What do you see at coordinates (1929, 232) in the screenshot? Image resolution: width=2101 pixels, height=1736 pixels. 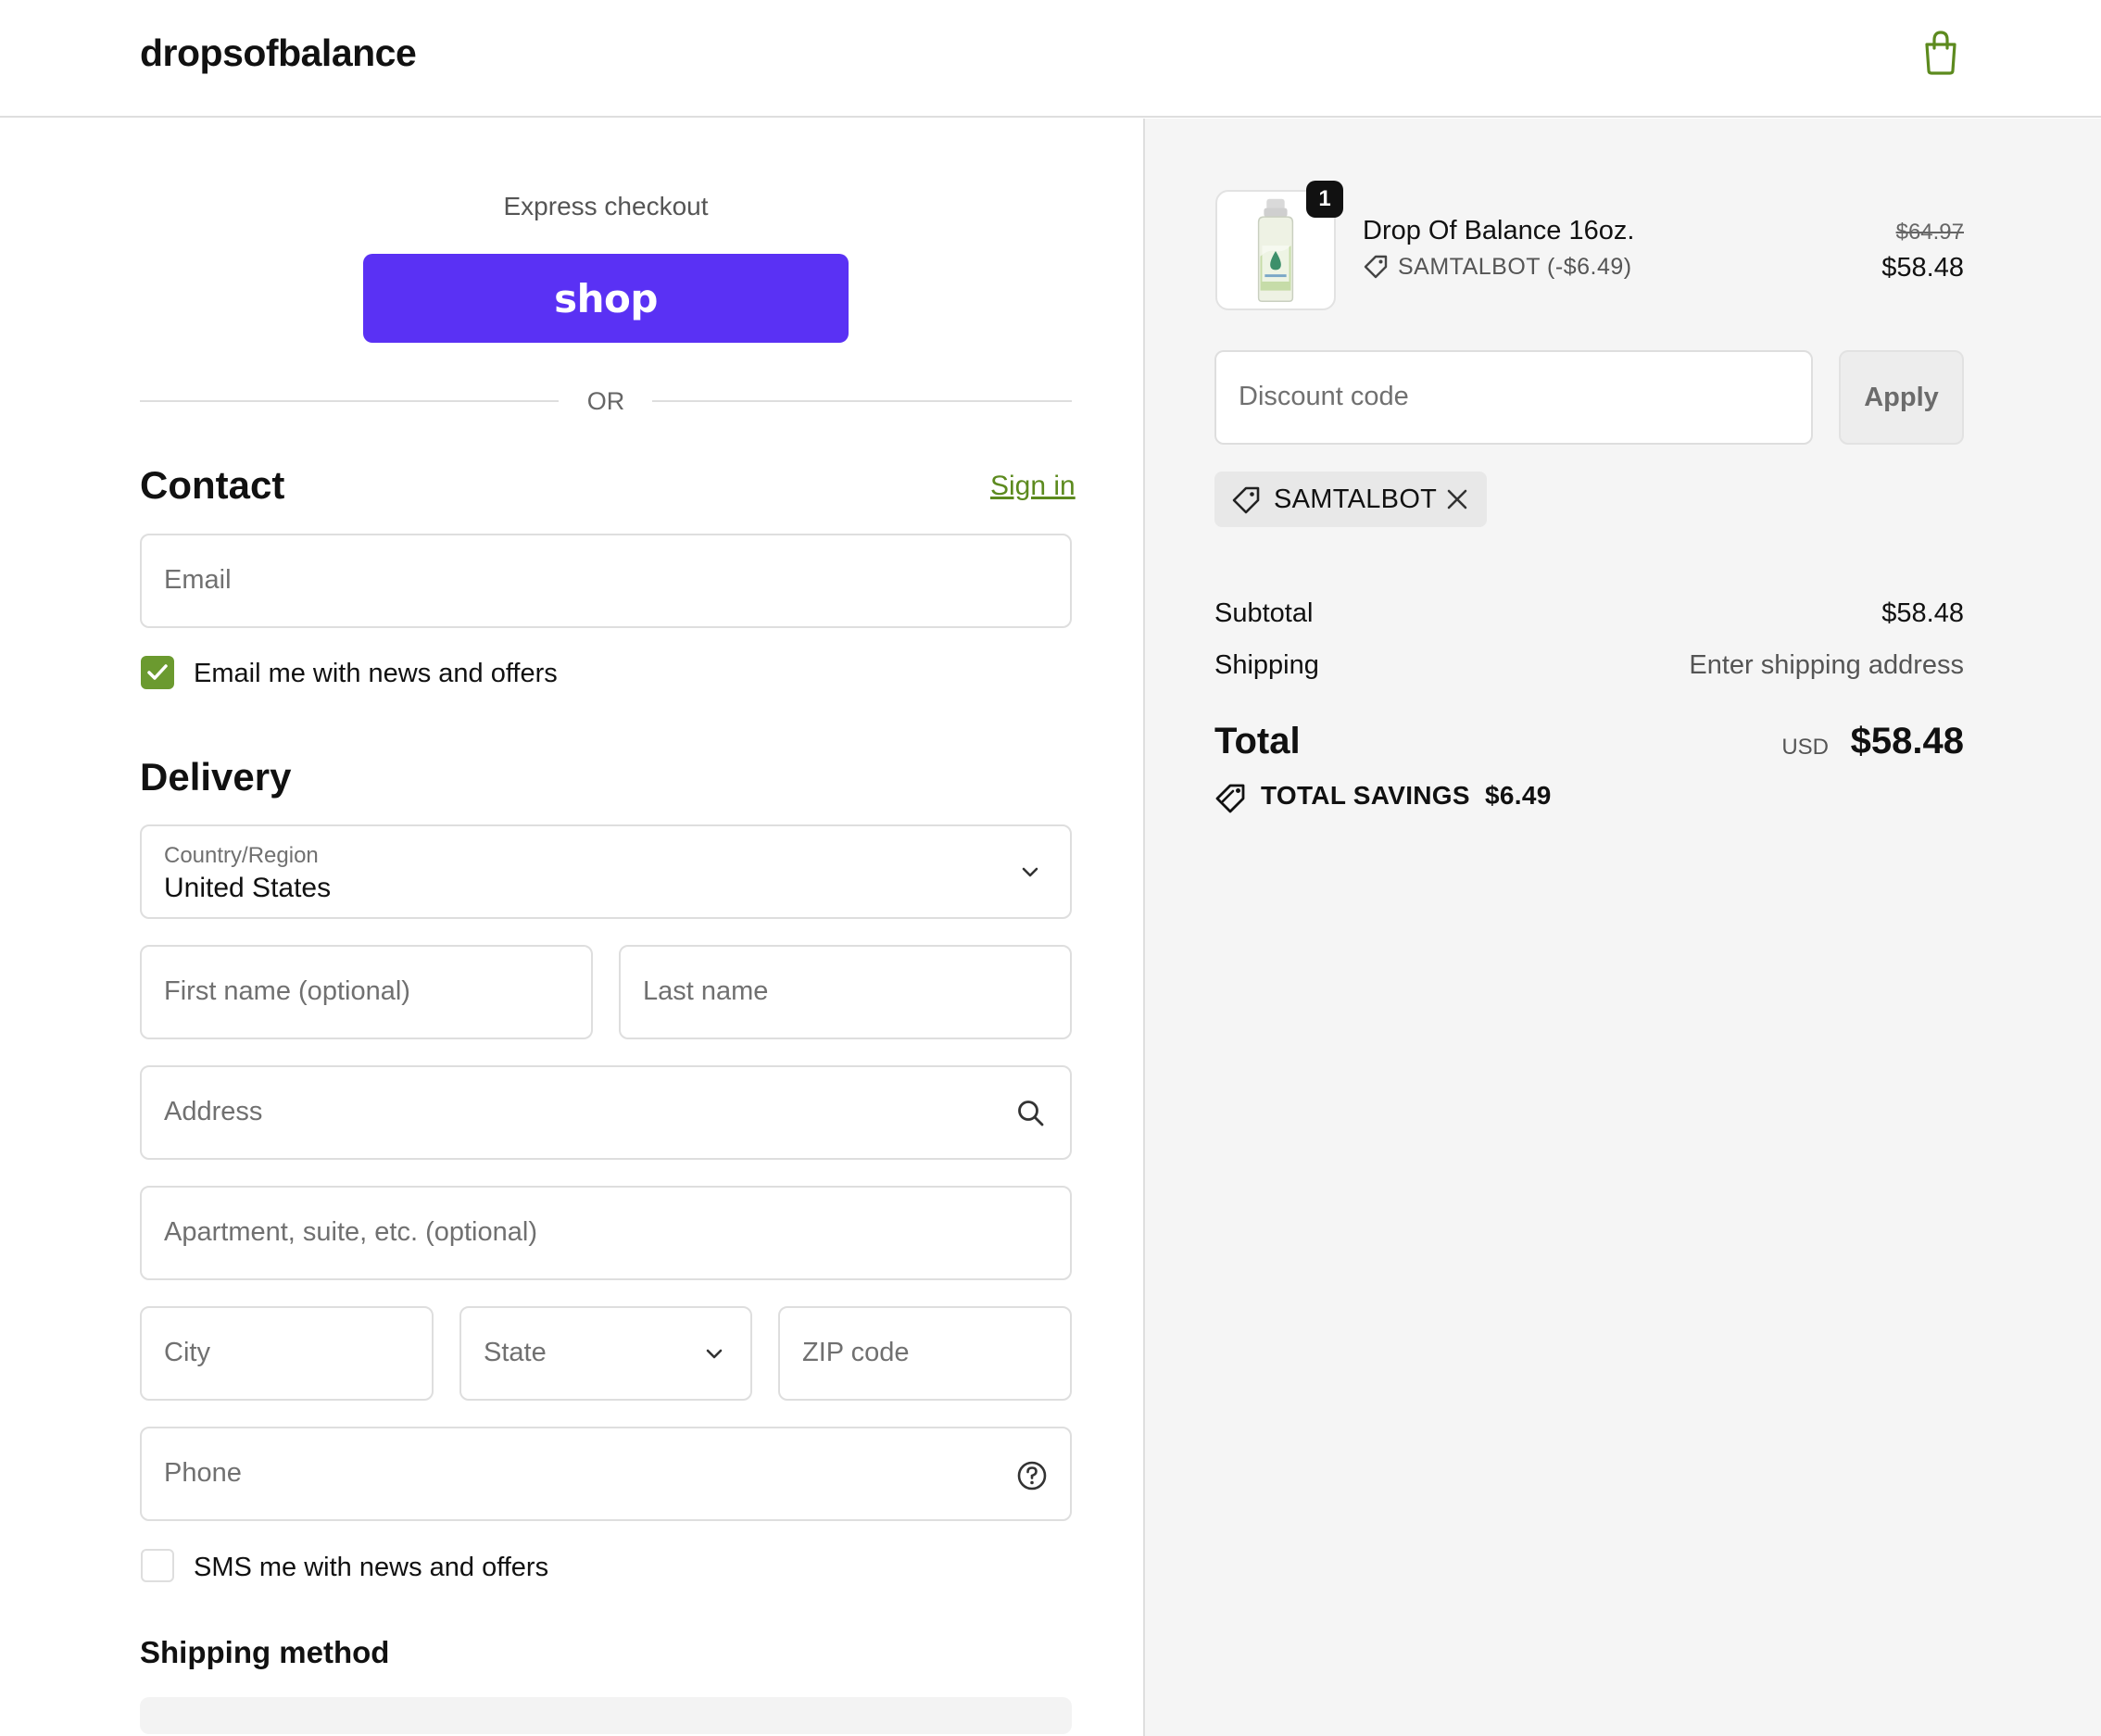 I see `original-price: $64.97` at bounding box center [1929, 232].